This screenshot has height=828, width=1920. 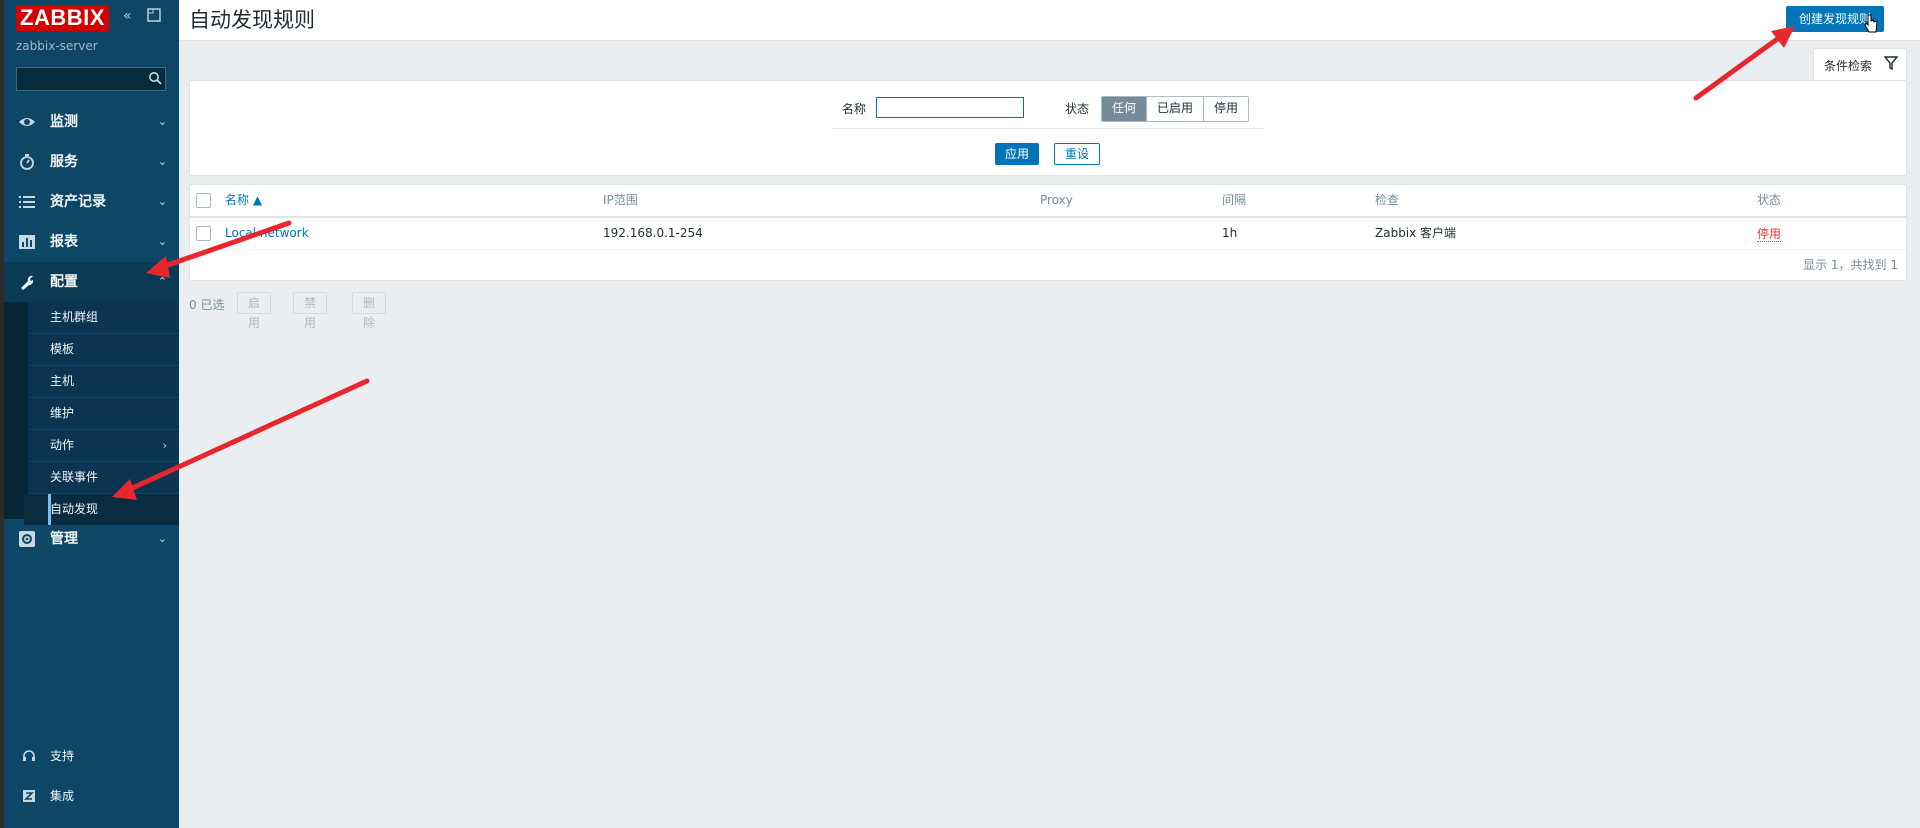 I want to click on column-checks-header: 检查, so click(x=1387, y=200).